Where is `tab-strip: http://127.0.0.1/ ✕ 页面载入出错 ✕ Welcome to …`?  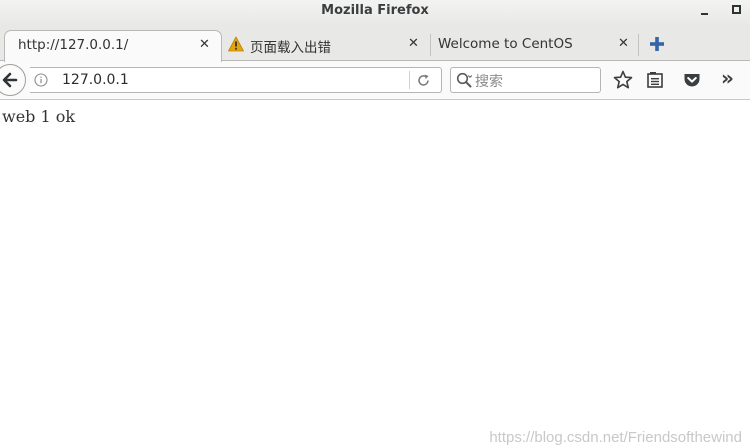 tab-strip: http://127.0.0.1/ ✕ 页面载入出错 ✕ Welcome to … is located at coordinates (375, 43).